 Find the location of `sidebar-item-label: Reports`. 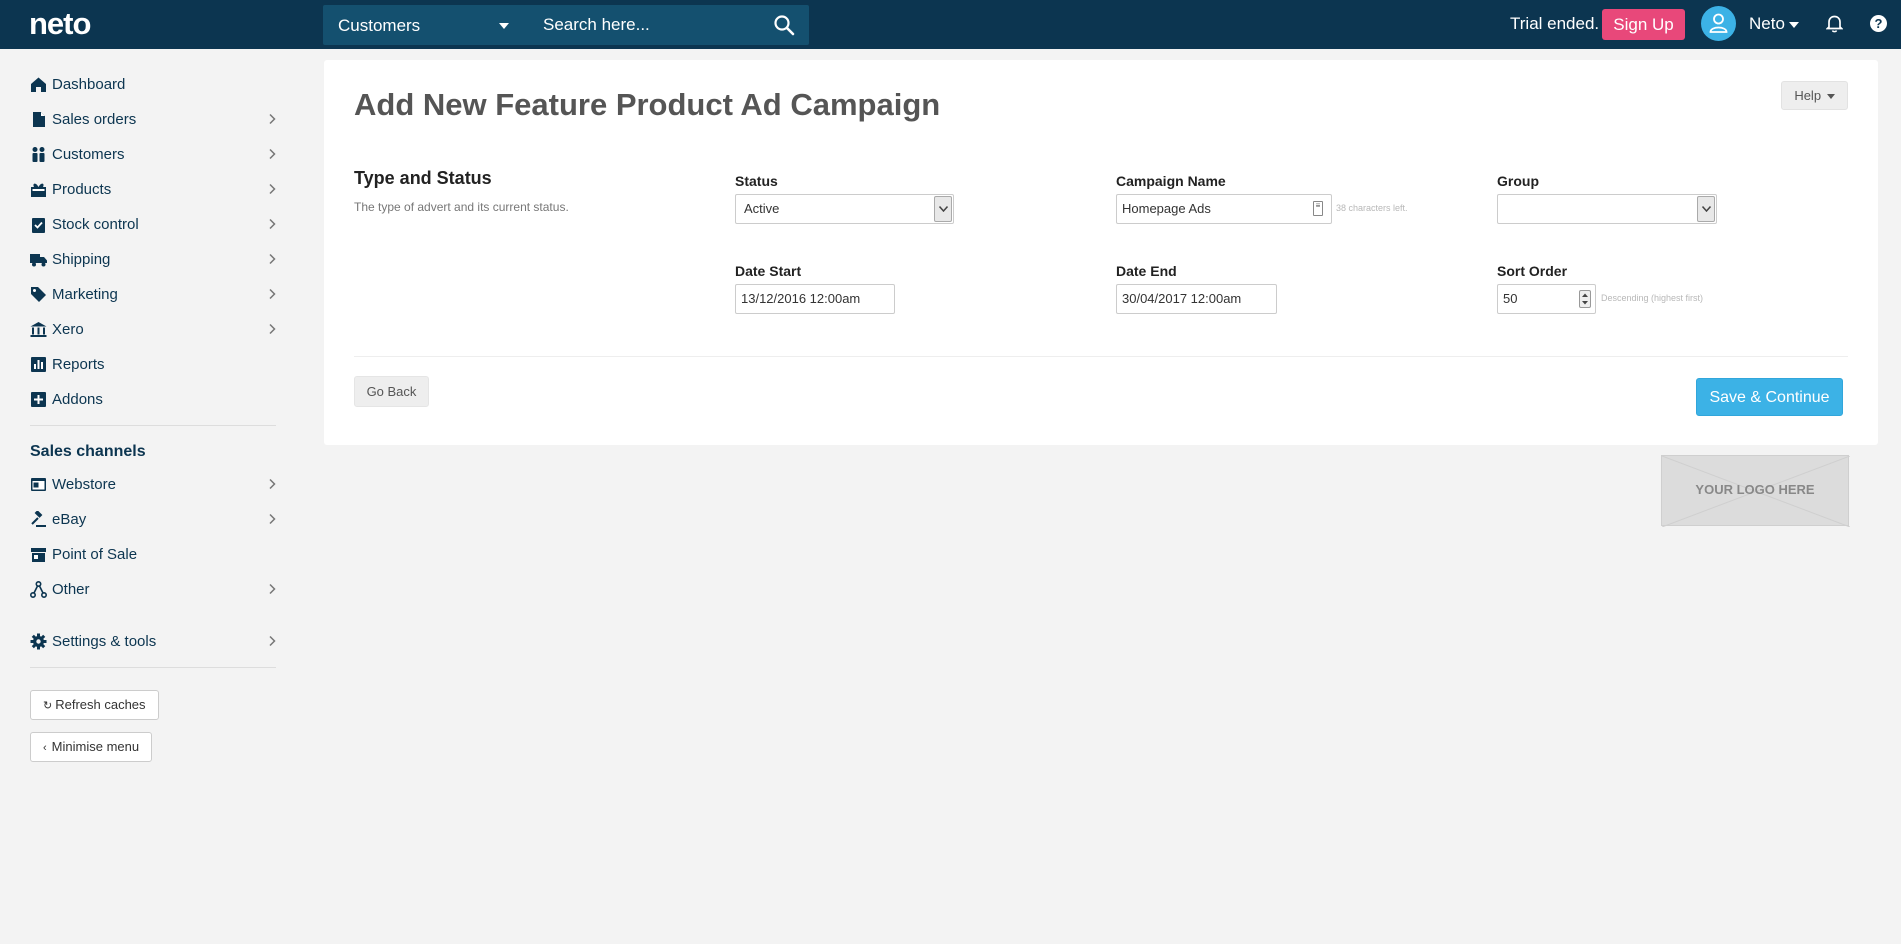

sidebar-item-label: Reports is located at coordinates (78, 364).